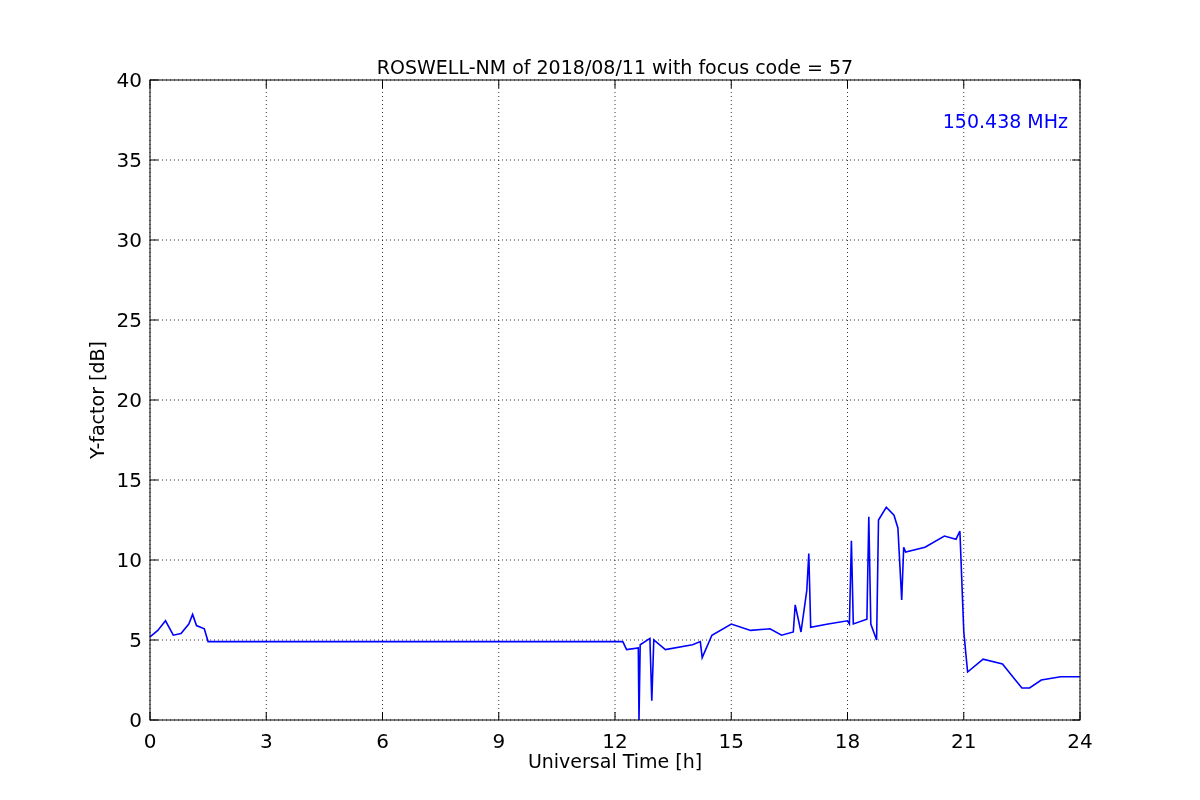  Describe the element at coordinates (499, 741) in the screenshot. I see `x-tick-label: 9` at that location.